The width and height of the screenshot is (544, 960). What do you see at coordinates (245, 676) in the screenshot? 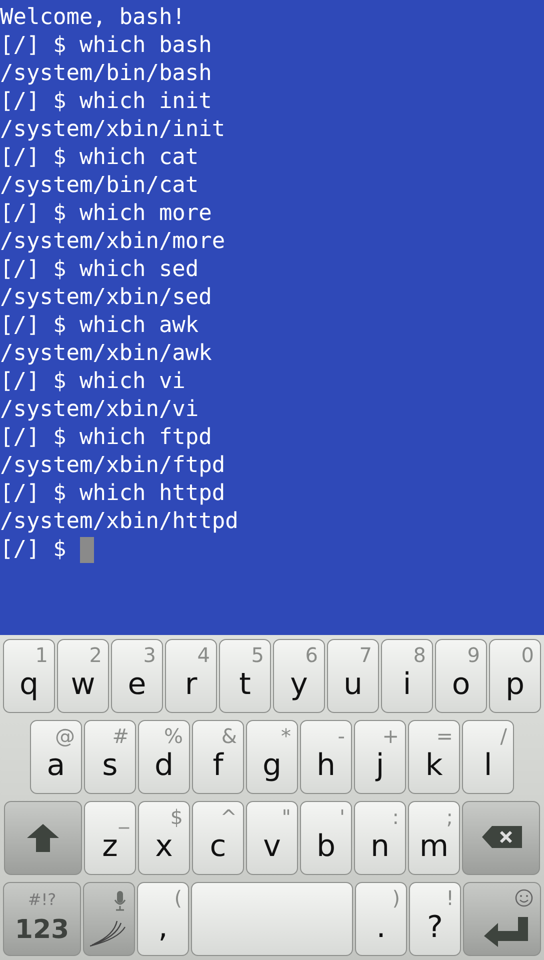
I see `keyboard-key: 5 t` at bounding box center [245, 676].